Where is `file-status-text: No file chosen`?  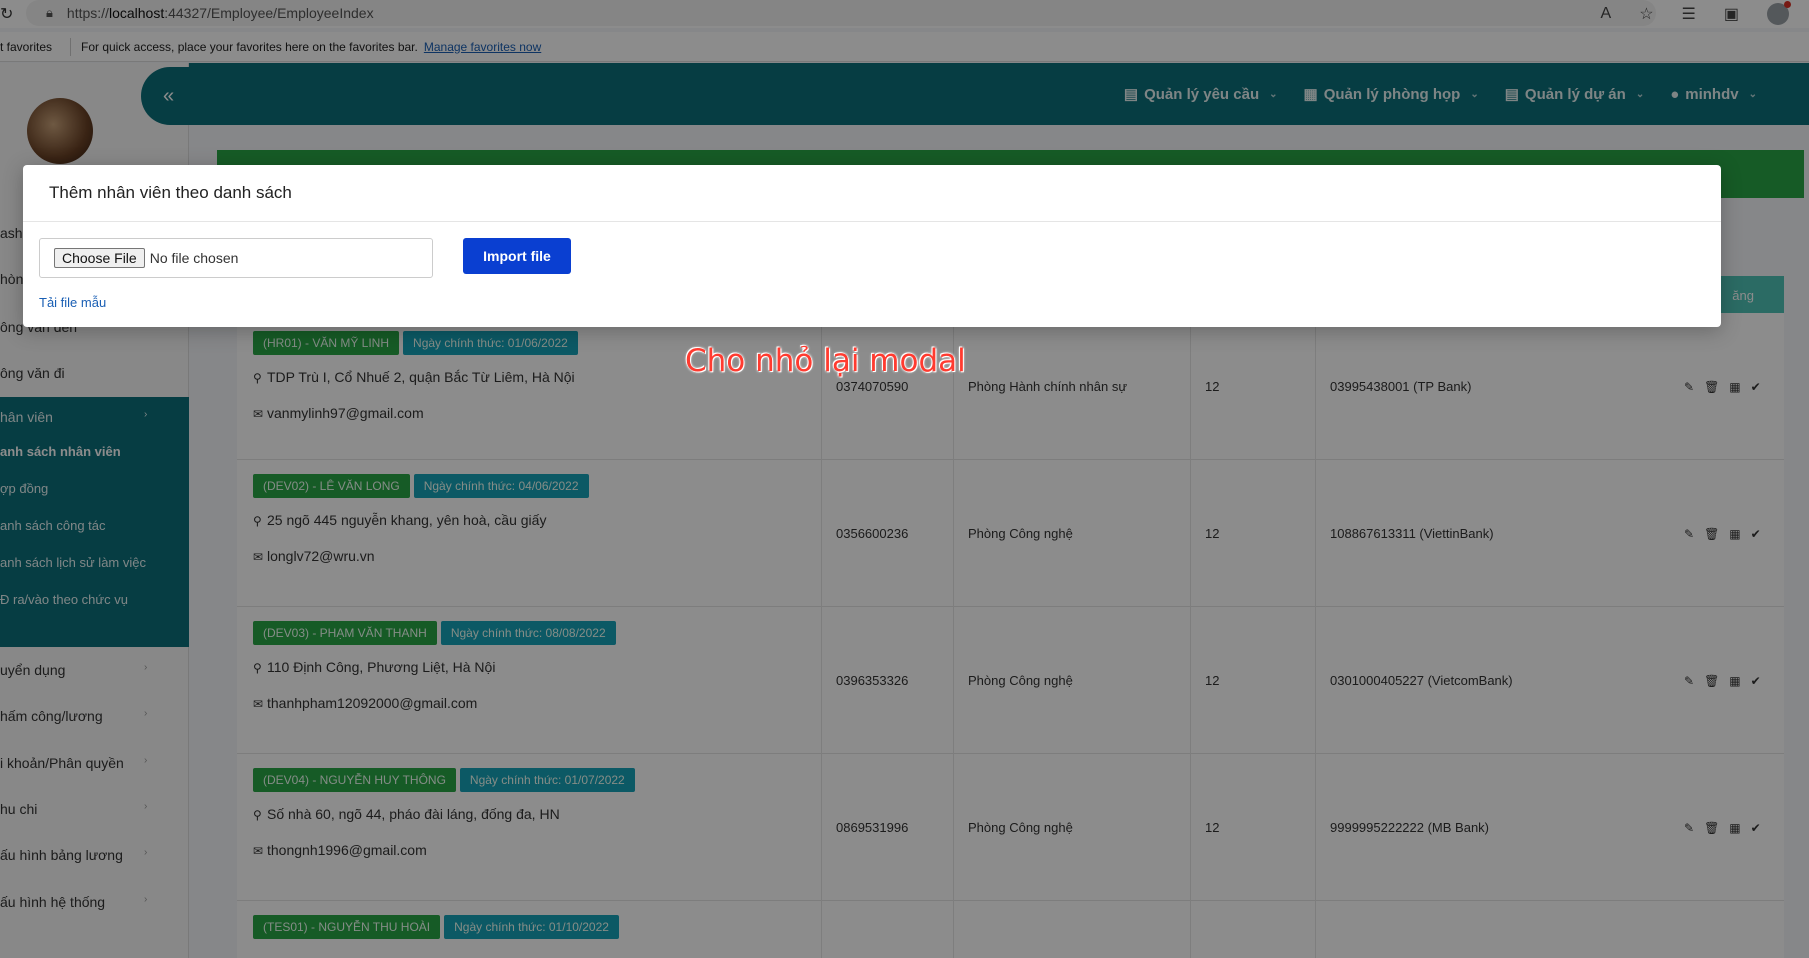
file-status-text: No file chosen is located at coordinates (194, 258).